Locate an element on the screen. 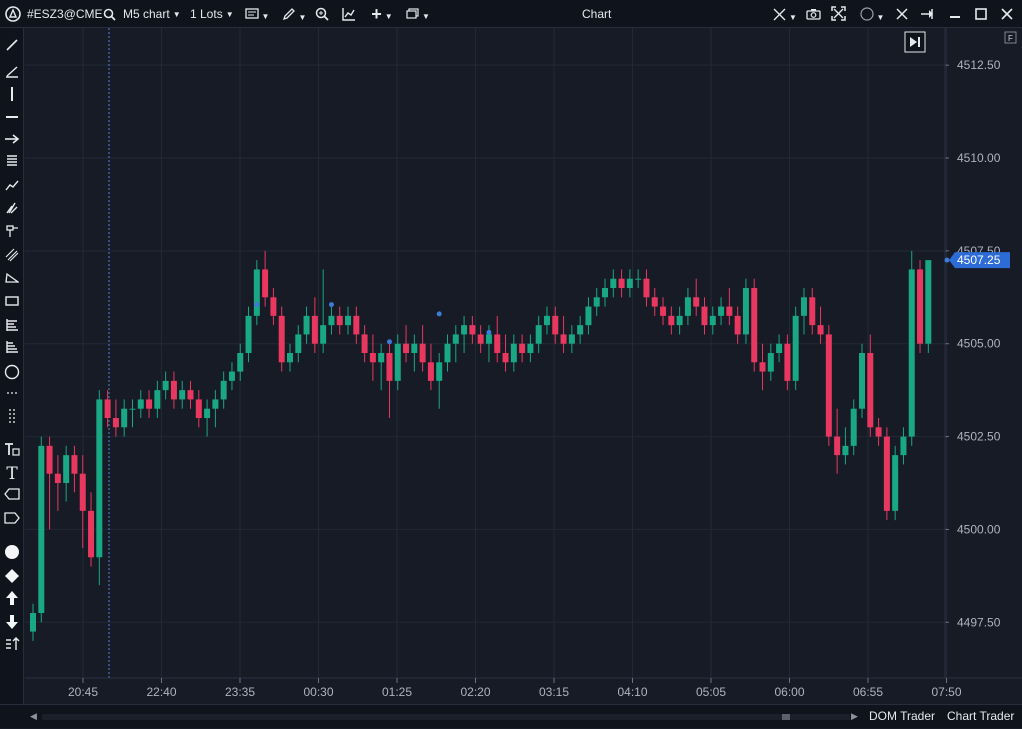 The image size is (1022, 729). diamond-icon is located at coordinates (12, 578).